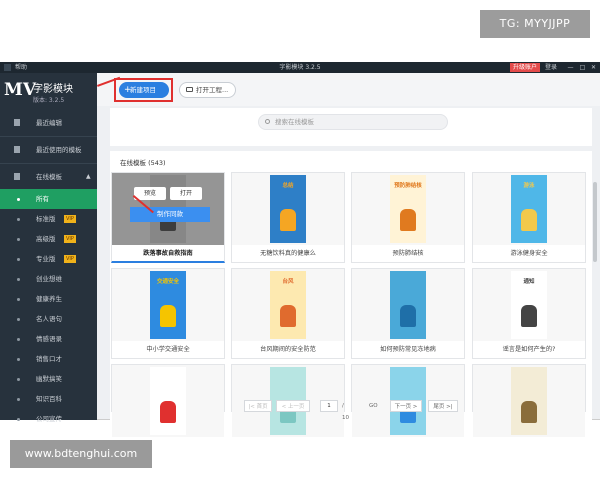 This screenshot has height=480, width=600. I want to click on page-input: 1, so click(329, 406).